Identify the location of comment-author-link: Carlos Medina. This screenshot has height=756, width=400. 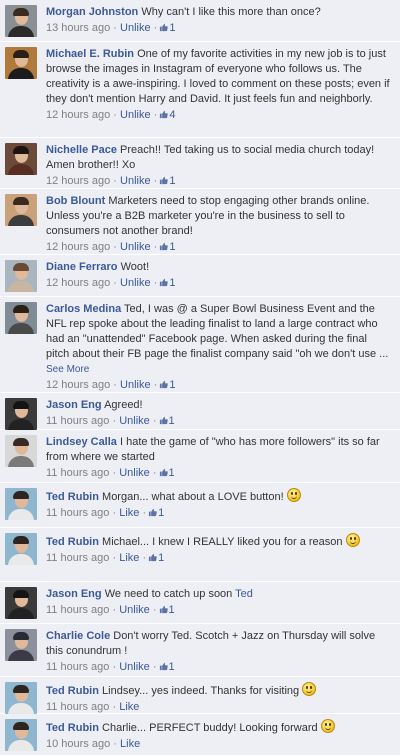
(83, 309).